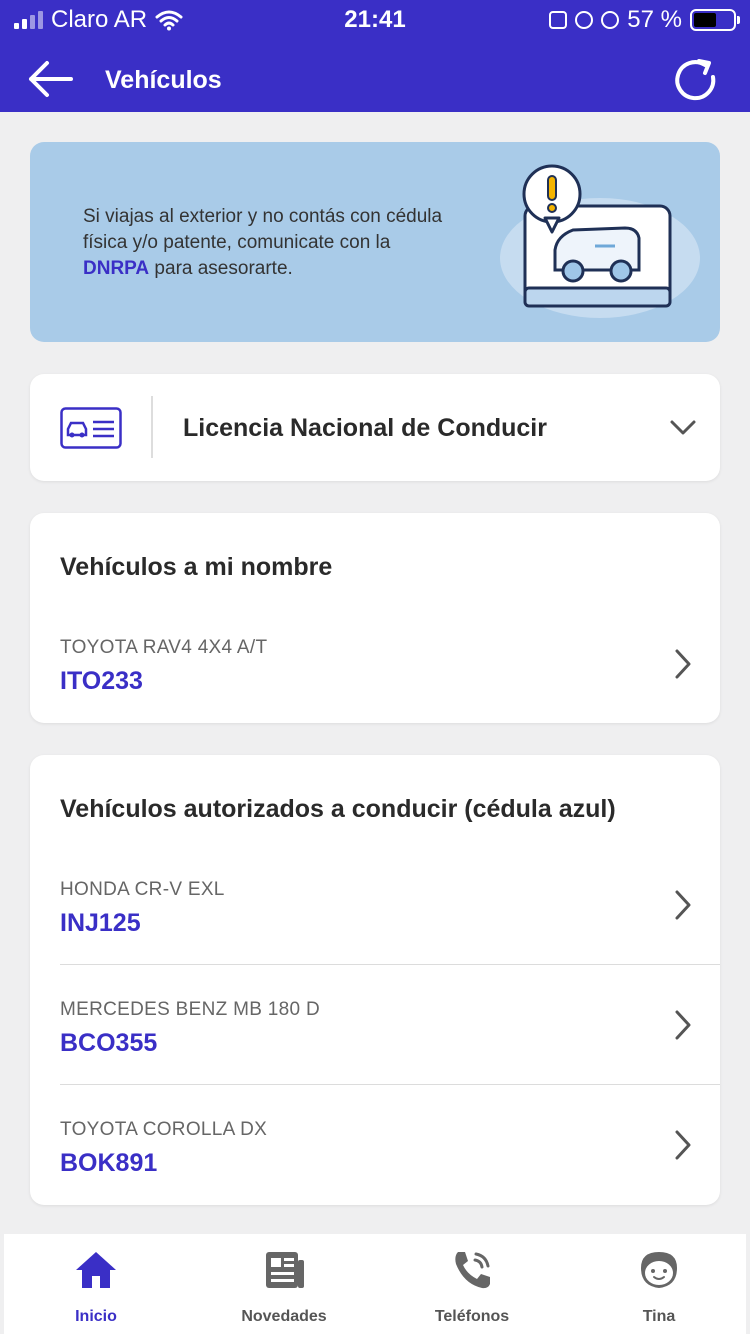  I want to click on refresh-icon, so click(695, 80).